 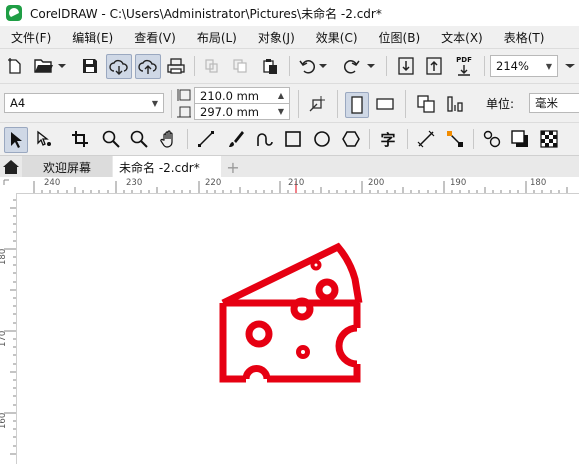 I want to click on vertical-ruler: 180 170 160, so click(x=8, y=328).